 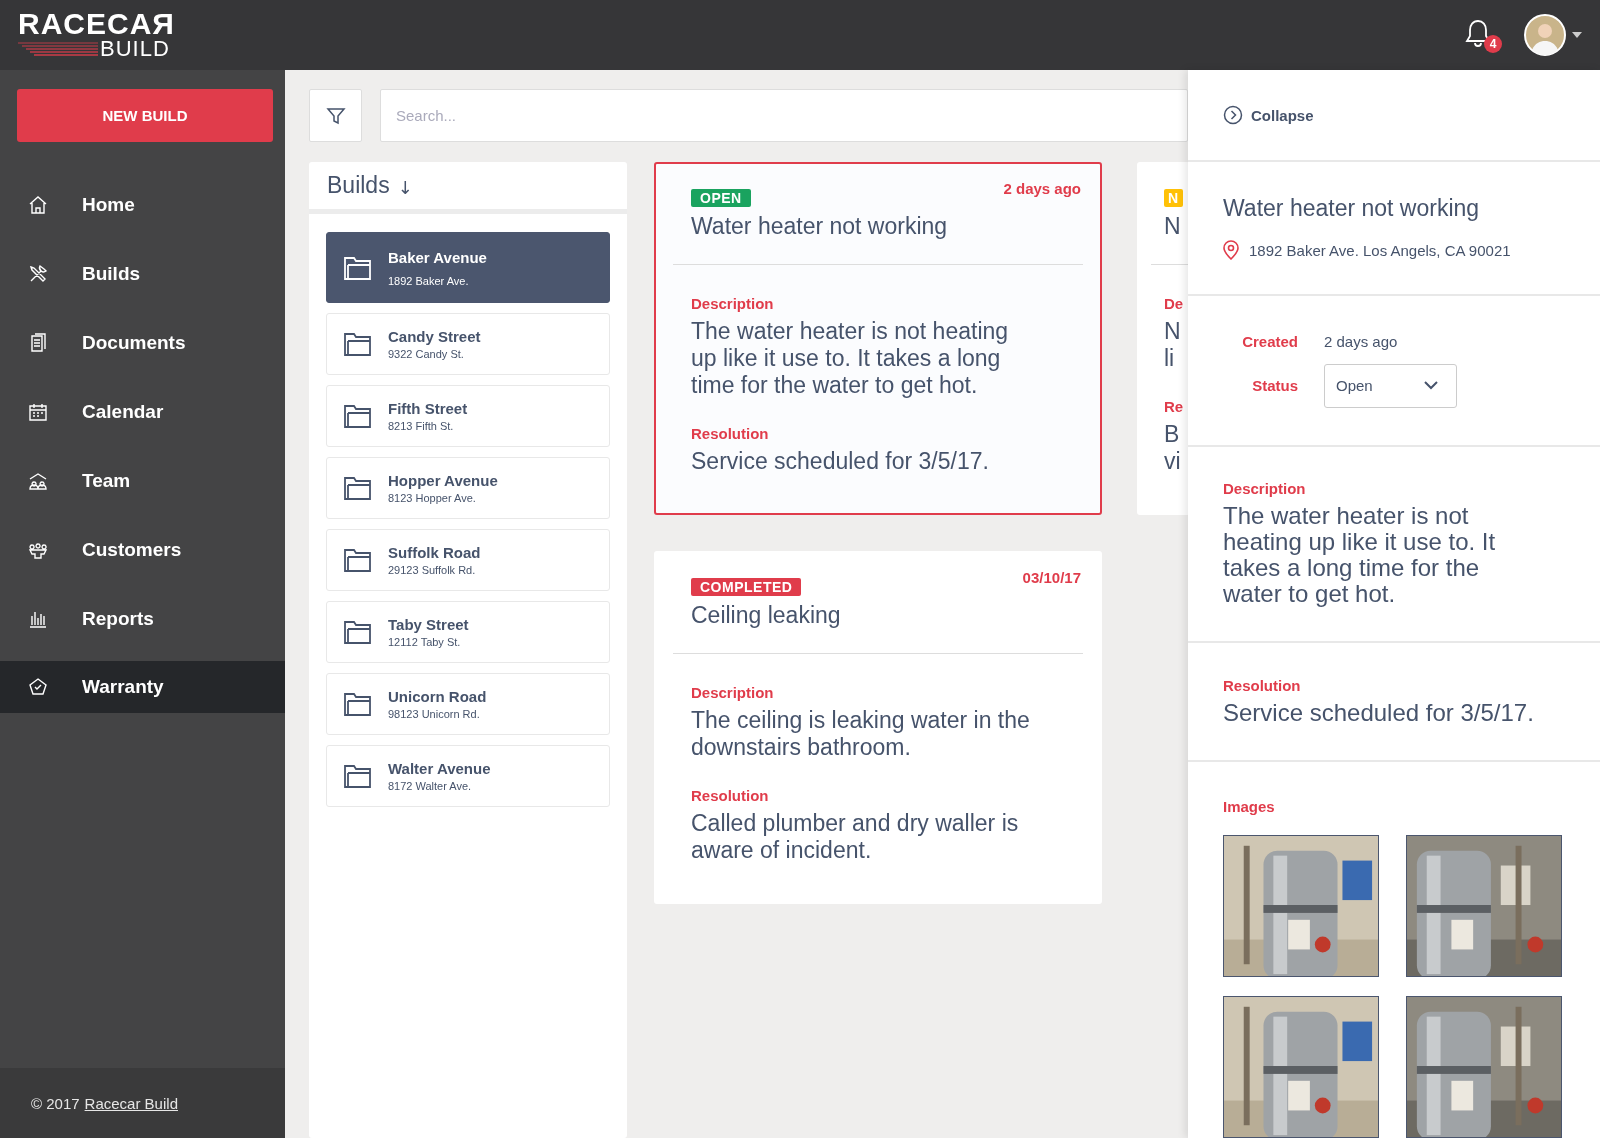 What do you see at coordinates (721, 198) in the screenshot?
I see `status-badge: OPEN` at bounding box center [721, 198].